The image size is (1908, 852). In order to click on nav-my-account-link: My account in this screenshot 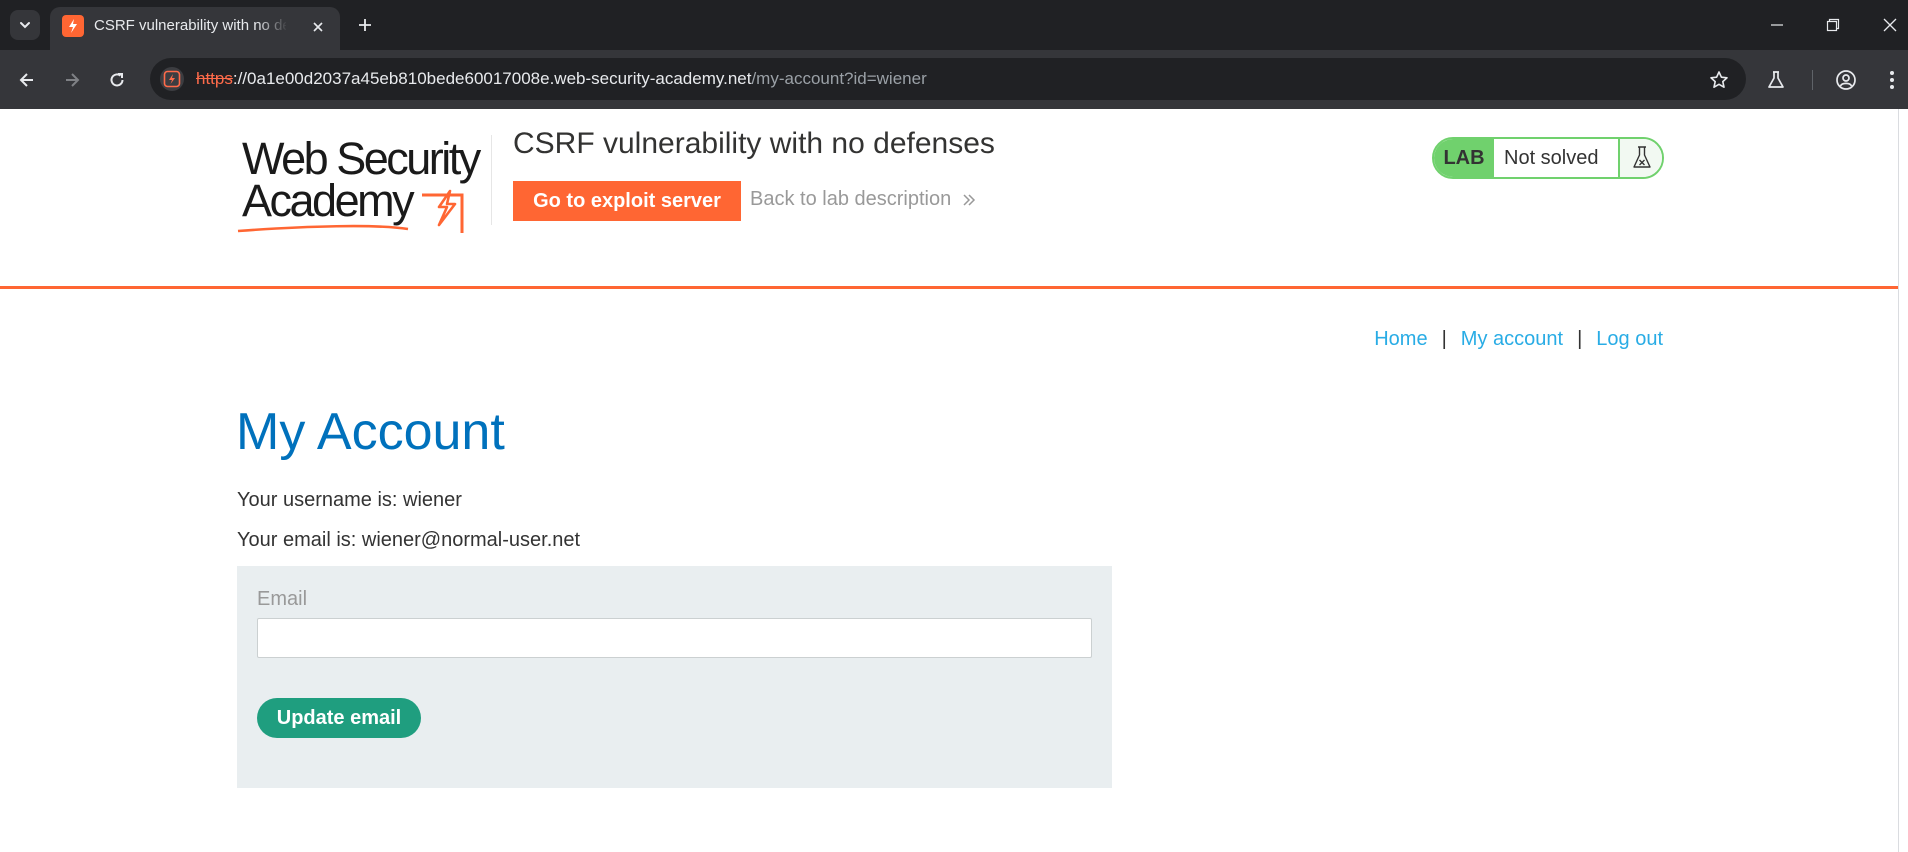, I will do `click(1512, 339)`.